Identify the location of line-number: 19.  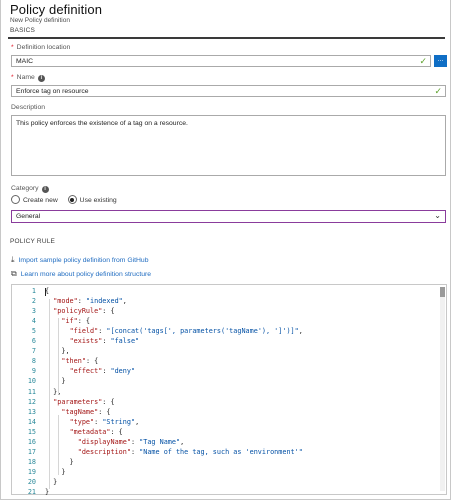
(31, 471).